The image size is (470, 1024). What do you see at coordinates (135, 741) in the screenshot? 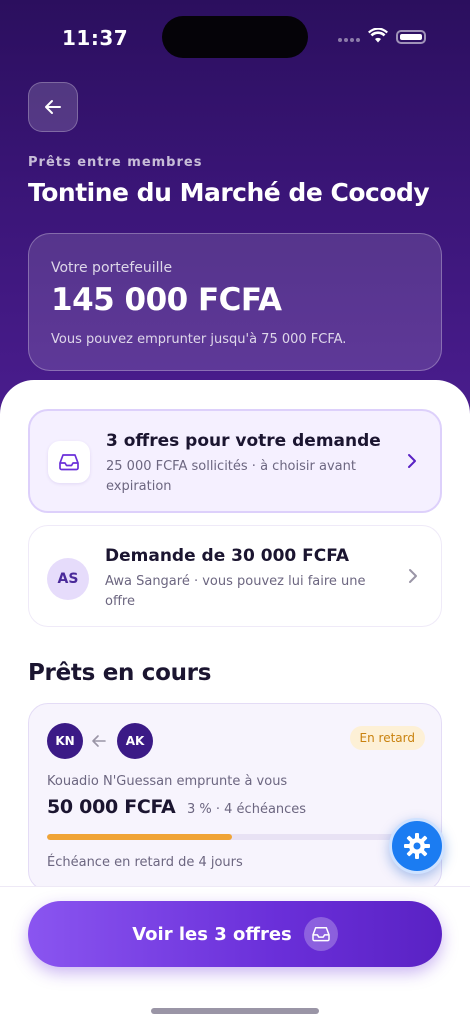
I see `avatar: AK` at bounding box center [135, 741].